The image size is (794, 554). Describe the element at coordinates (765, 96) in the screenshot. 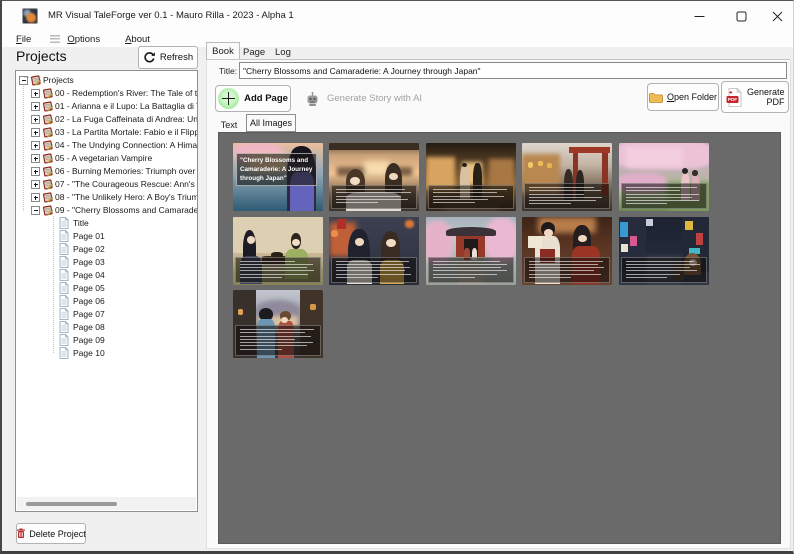

I see `generate-pdf-label: Generate PDF` at that location.